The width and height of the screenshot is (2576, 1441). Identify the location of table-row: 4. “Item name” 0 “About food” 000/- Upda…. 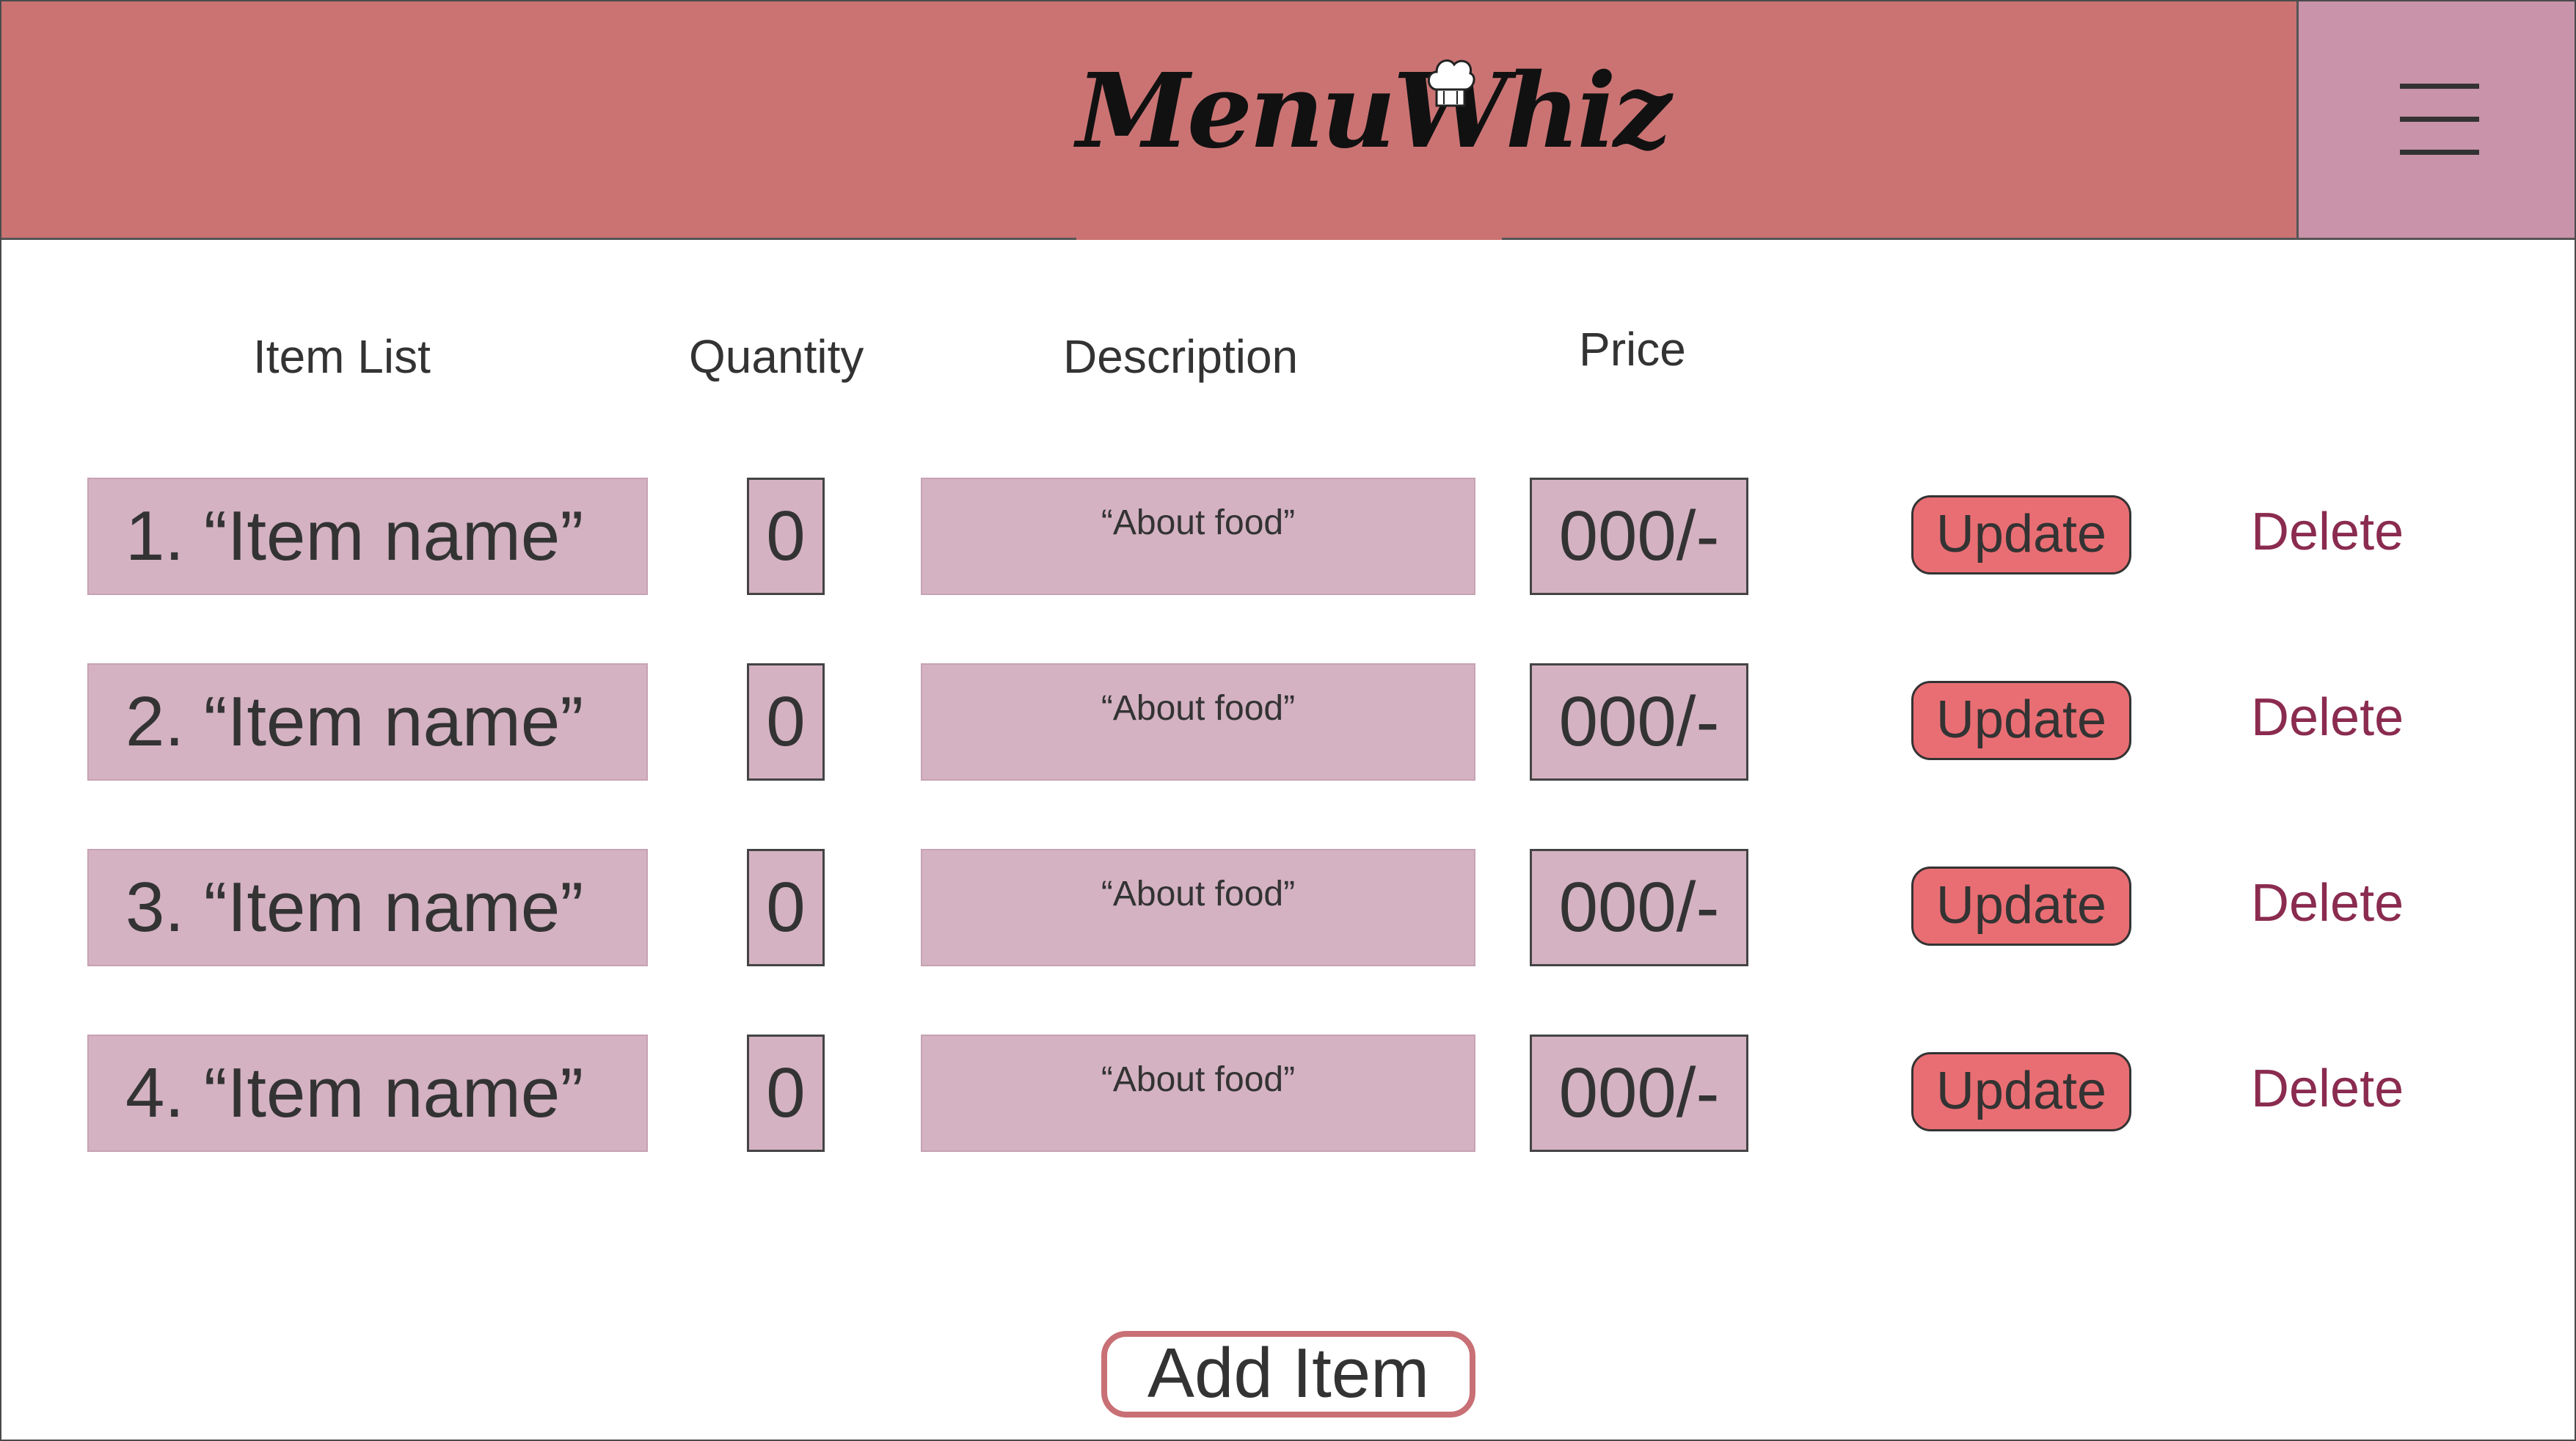
(1288, 1095).